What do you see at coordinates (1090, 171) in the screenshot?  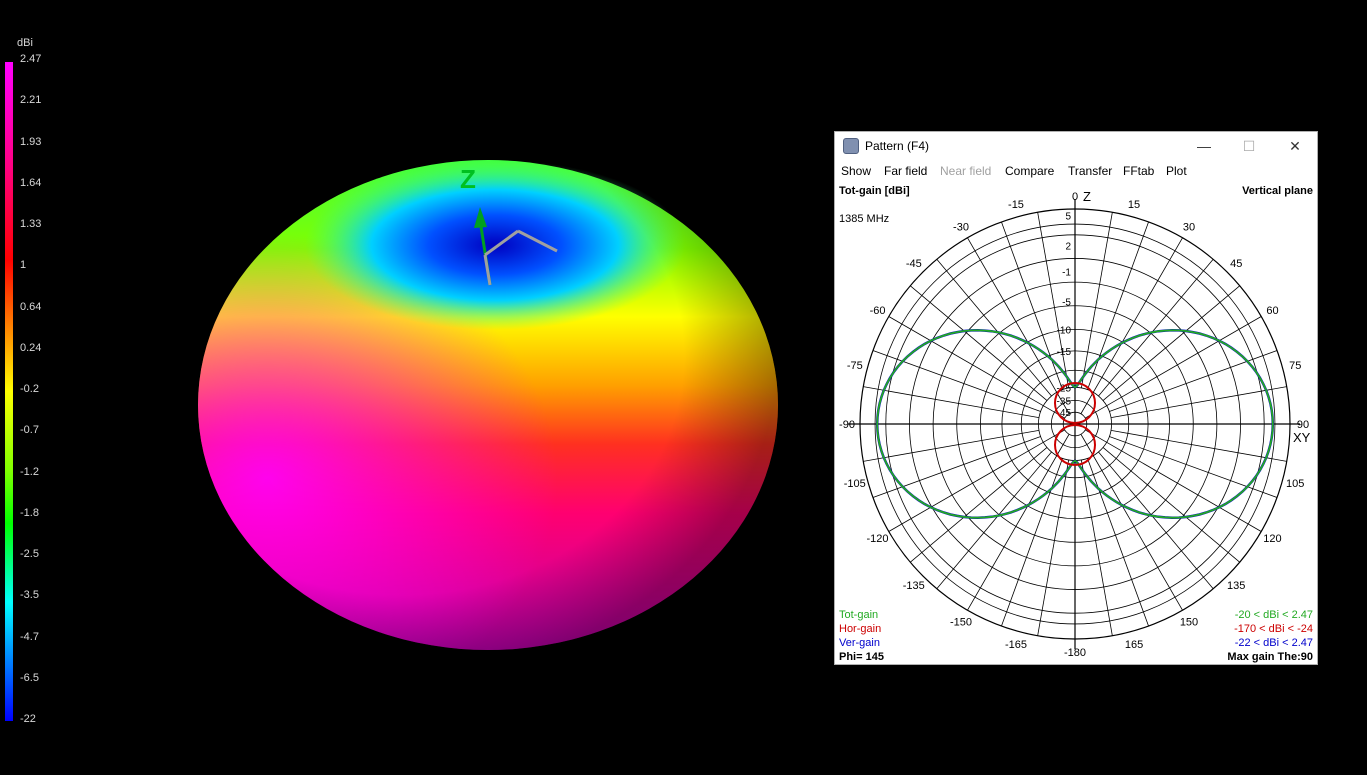 I see `menu-transfer: Transfer` at bounding box center [1090, 171].